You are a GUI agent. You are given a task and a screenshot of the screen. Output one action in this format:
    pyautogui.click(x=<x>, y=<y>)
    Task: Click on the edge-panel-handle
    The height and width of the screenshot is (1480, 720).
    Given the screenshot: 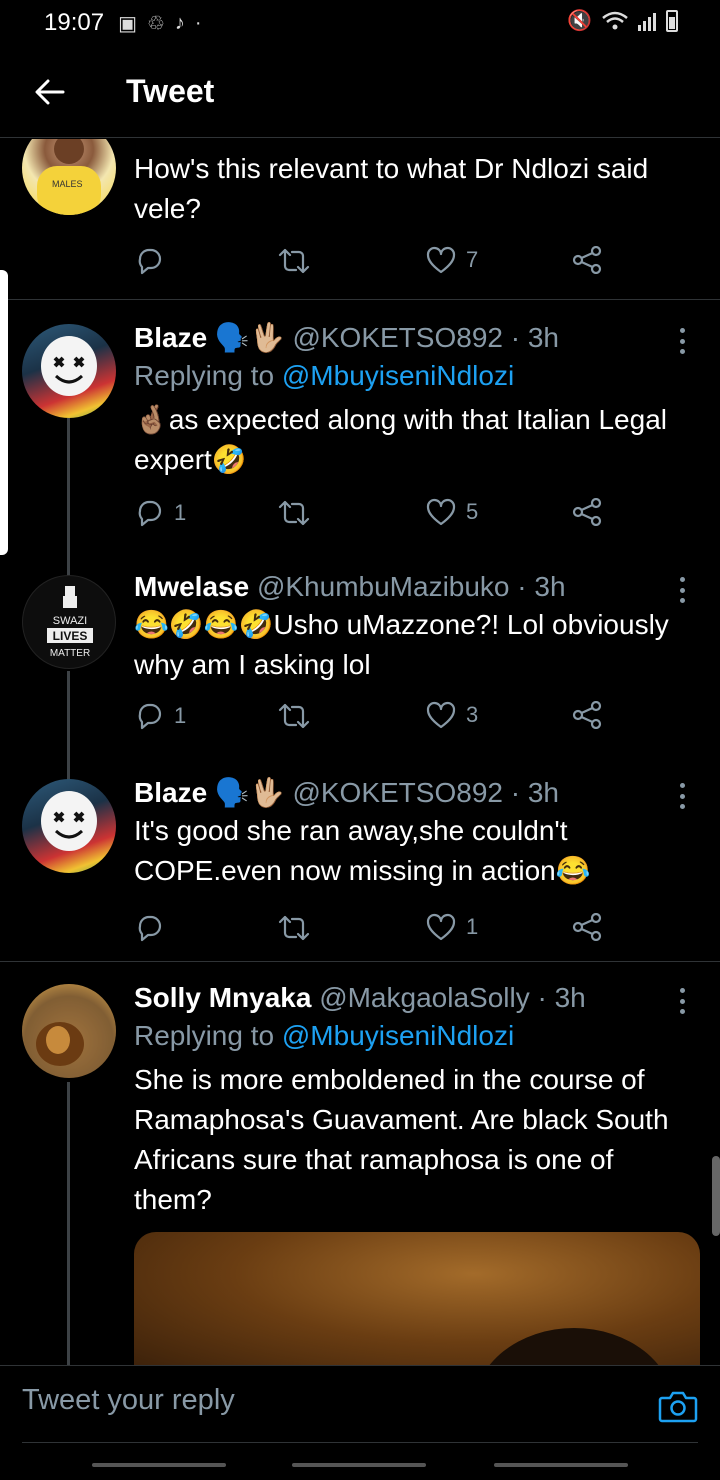 What is the action you would take?
    pyautogui.click(x=4, y=412)
    